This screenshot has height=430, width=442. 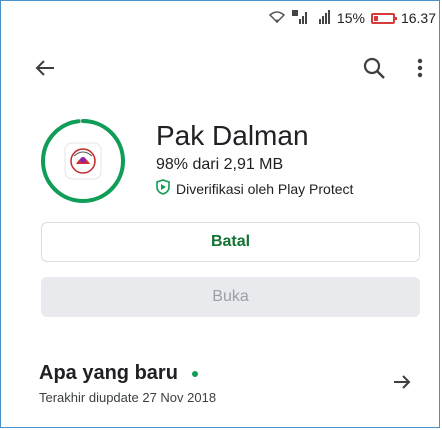 I want to click on open-button-label: Buka, so click(x=230, y=296).